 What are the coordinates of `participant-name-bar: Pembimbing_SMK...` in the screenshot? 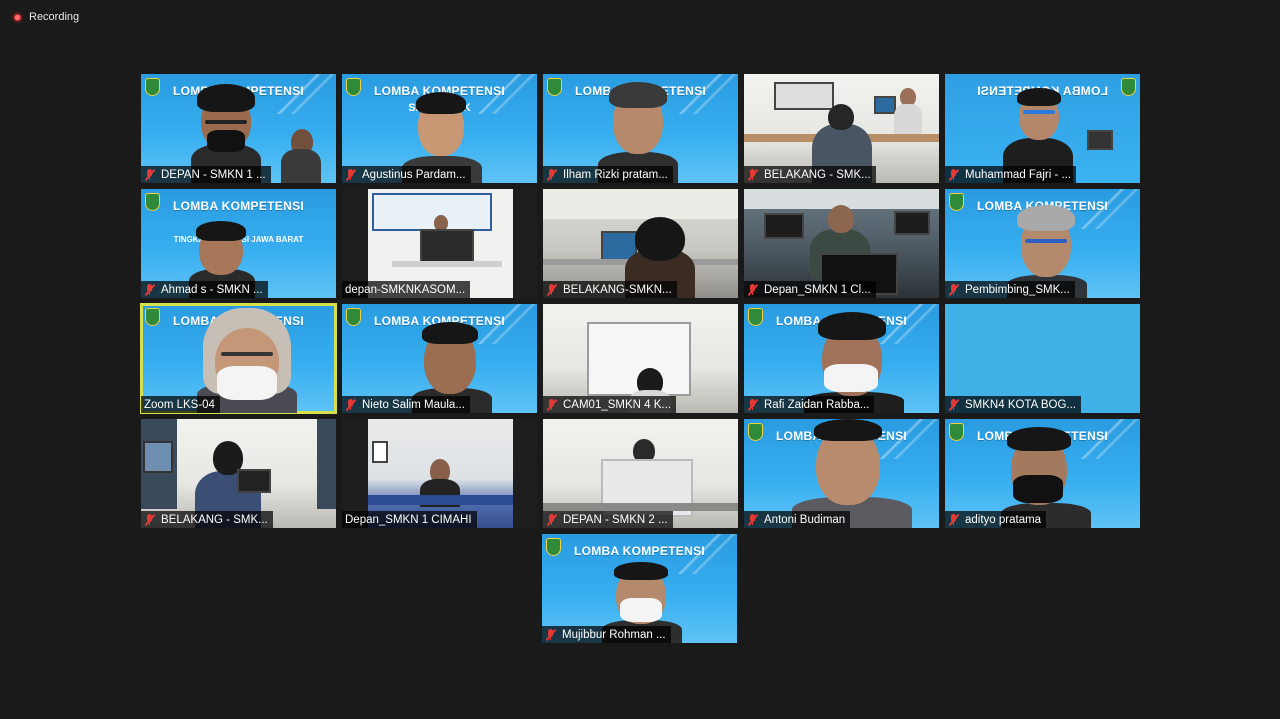 It's located at (1010, 289).